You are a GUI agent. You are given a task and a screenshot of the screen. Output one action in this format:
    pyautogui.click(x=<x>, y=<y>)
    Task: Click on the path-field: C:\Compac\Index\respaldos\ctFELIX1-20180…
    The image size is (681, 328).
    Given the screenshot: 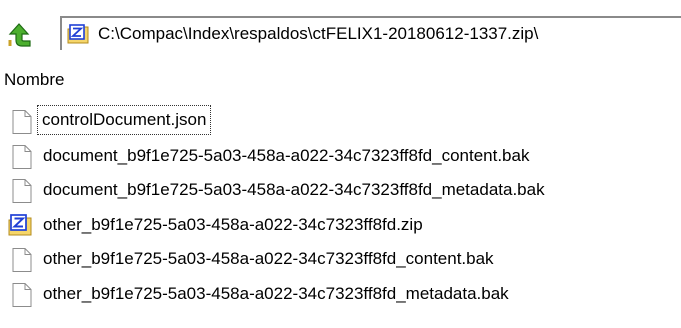 What is the action you would take?
    pyautogui.click(x=370, y=33)
    